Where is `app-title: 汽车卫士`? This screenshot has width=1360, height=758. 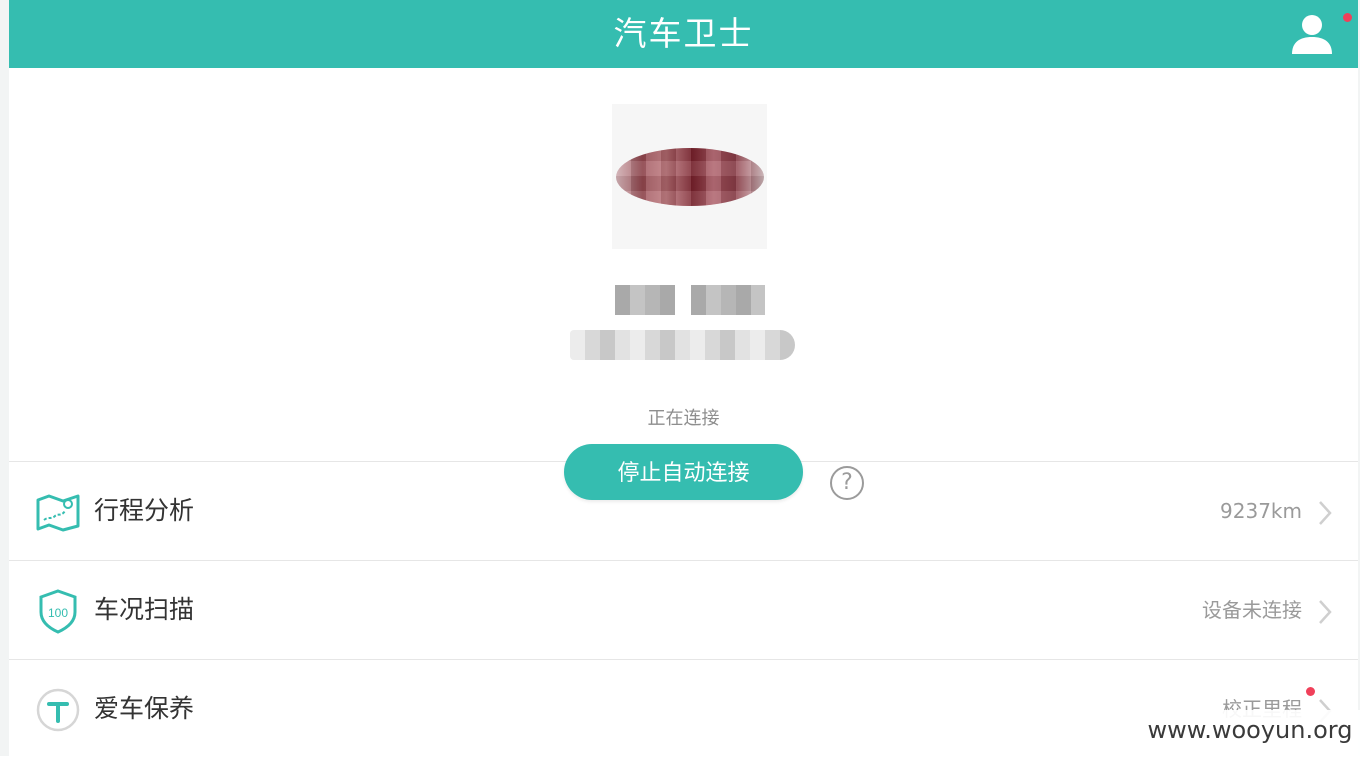 app-title: 汽车卫士 is located at coordinates (683, 33).